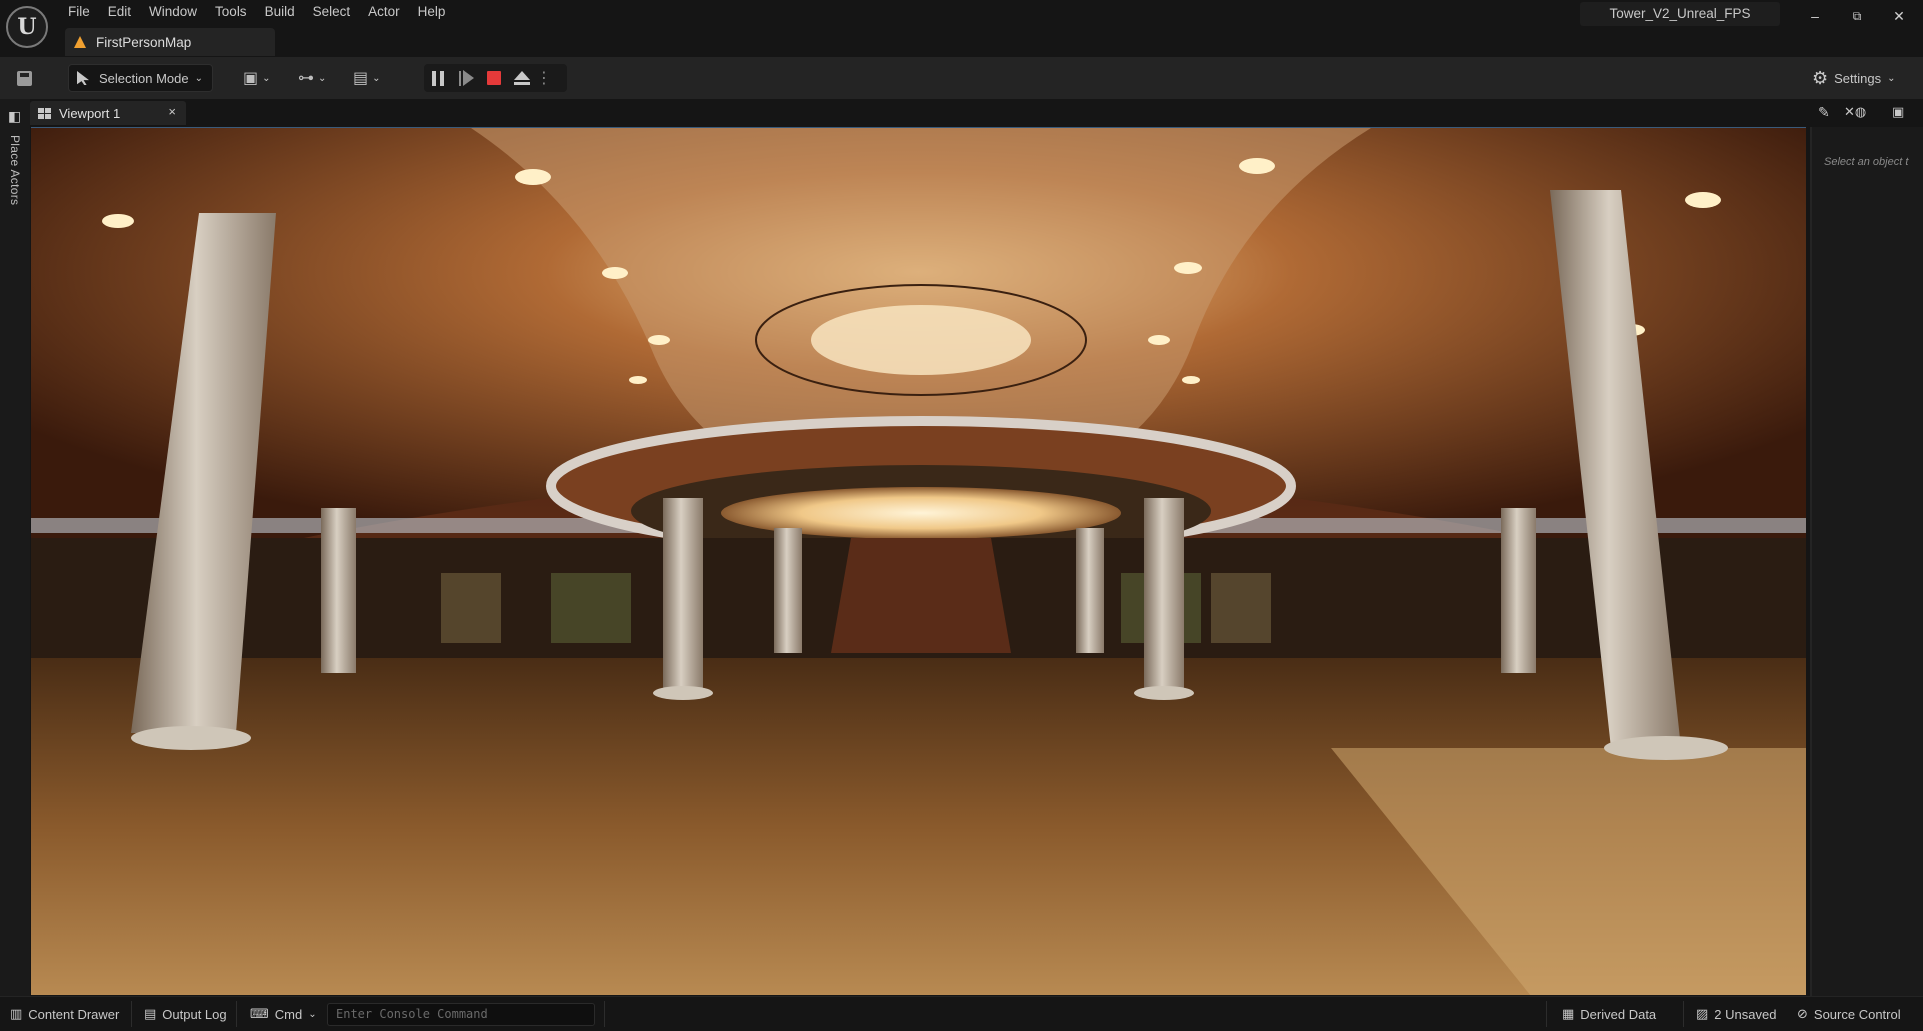 This screenshot has width=1923, height=1031. What do you see at coordinates (432, 12) in the screenshot?
I see `menu-help: Help` at bounding box center [432, 12].